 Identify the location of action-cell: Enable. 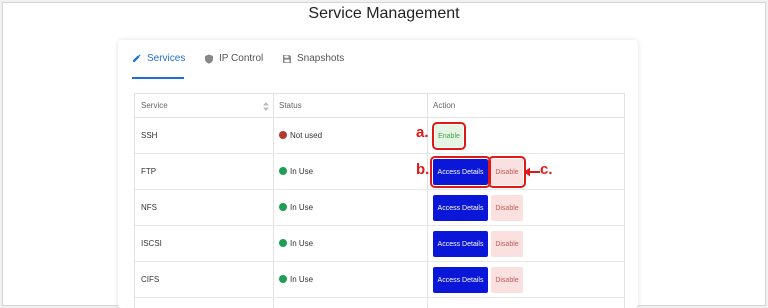
(449, 136).